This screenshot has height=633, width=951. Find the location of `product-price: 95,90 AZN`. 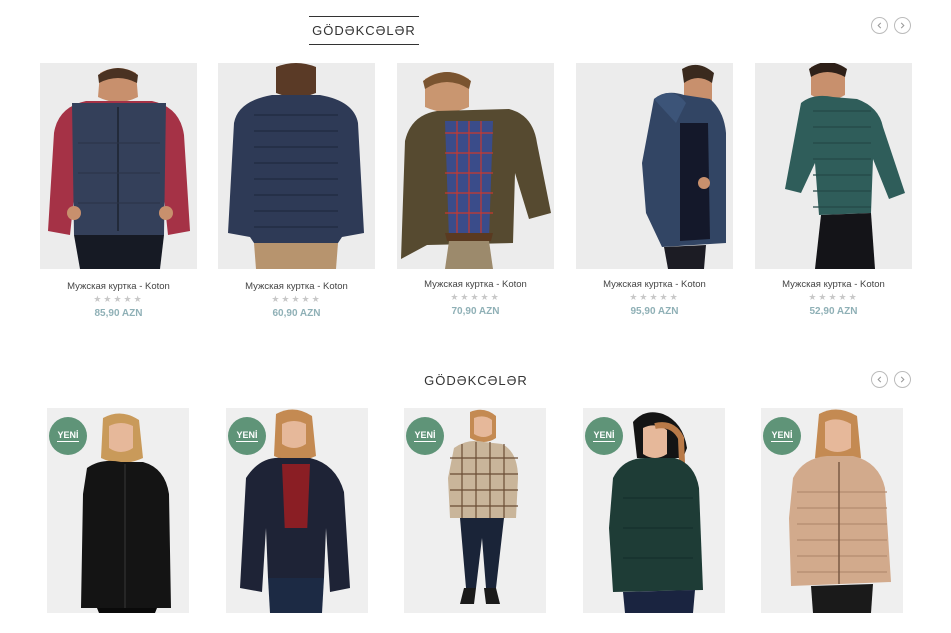

product-price: 95,90 AZN is located at coordinates (654, 311).